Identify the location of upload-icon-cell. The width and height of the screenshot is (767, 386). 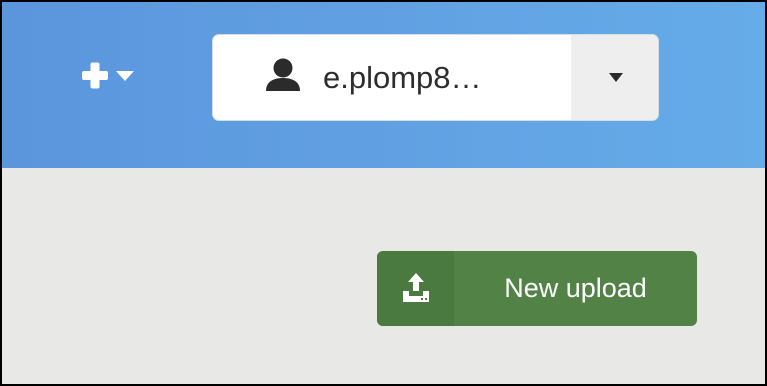
(415, 288).